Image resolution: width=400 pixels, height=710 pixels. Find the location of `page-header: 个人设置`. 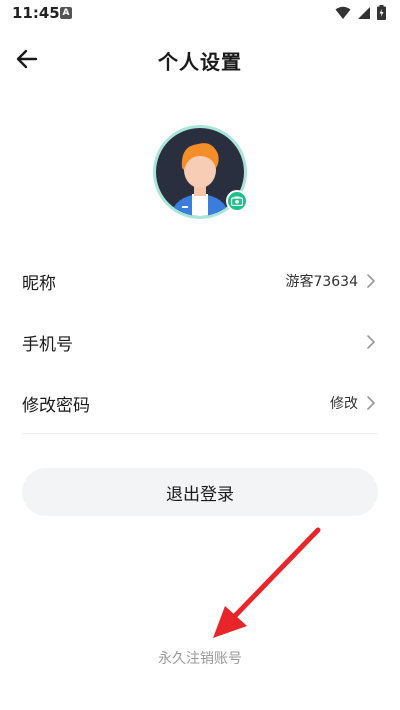

page-header: 个人设置 is located at coordinates (200, 60).